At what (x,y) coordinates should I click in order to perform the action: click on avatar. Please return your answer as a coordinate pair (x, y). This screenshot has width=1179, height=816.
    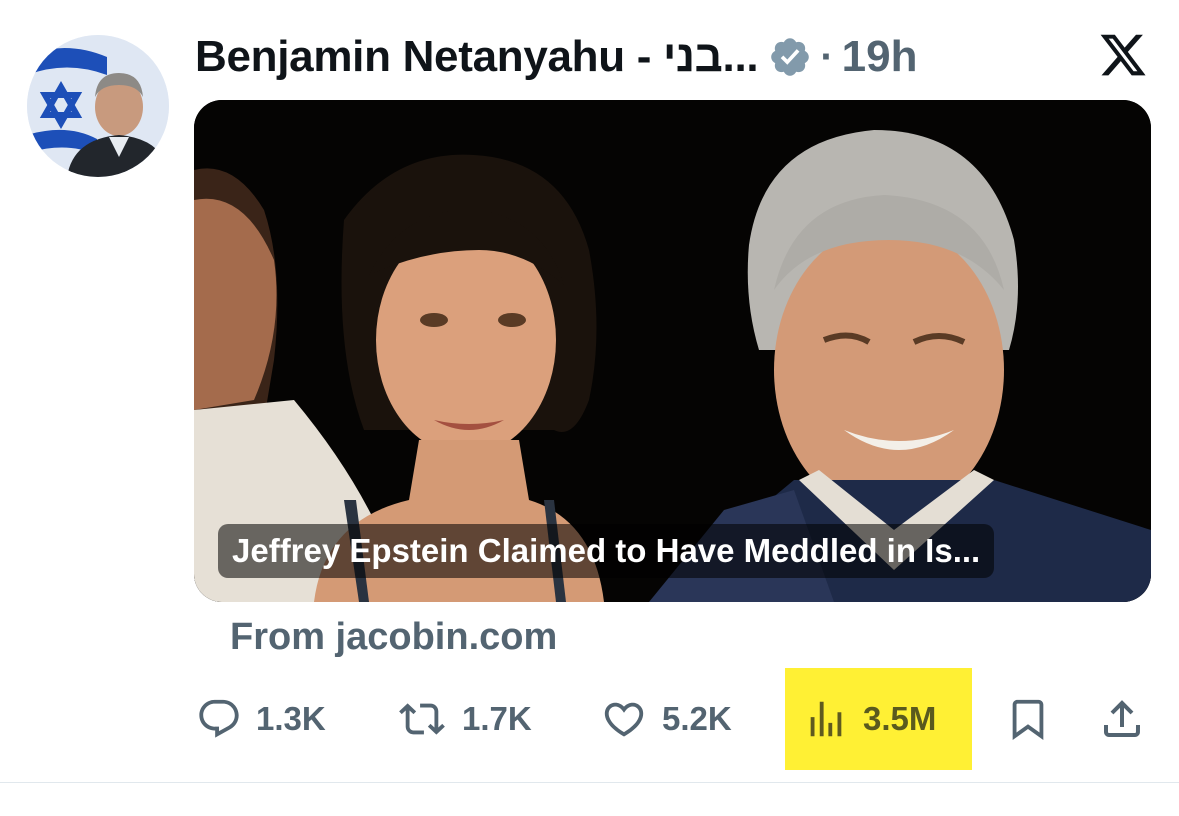
    Looking at the image, I should click on (98, 106).